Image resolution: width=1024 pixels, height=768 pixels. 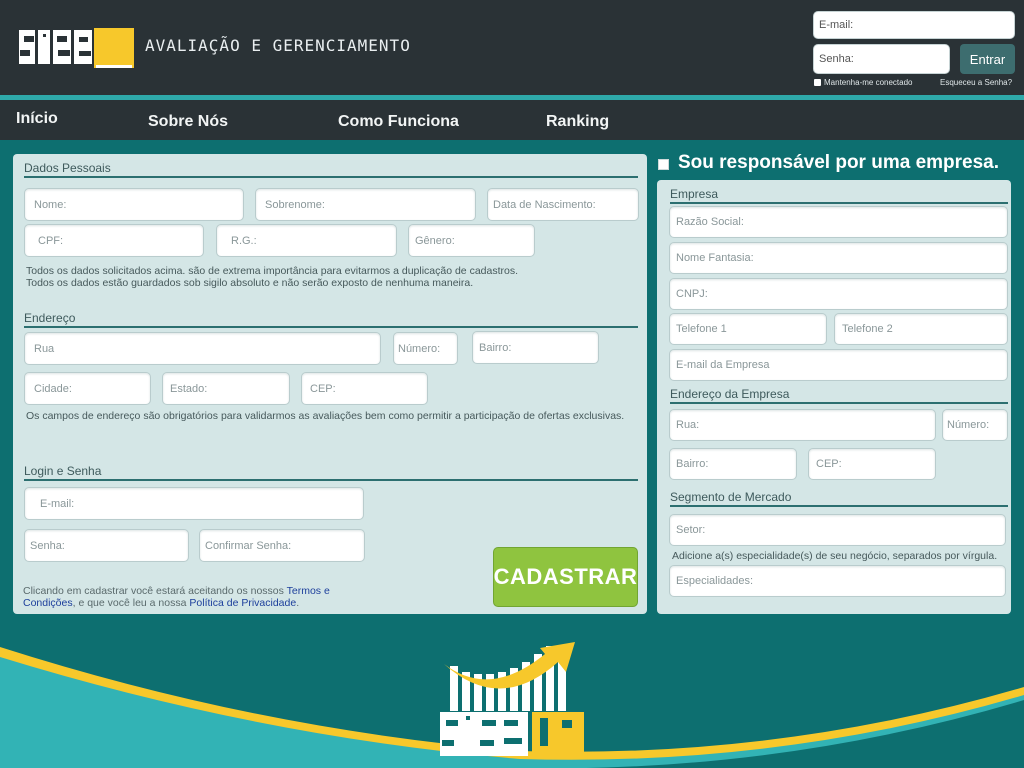 What do you see at coordinates (839, 498) in the screenshot?
I see `section-title-market: Segmento de Mercado` at bounding box center [839, 498].